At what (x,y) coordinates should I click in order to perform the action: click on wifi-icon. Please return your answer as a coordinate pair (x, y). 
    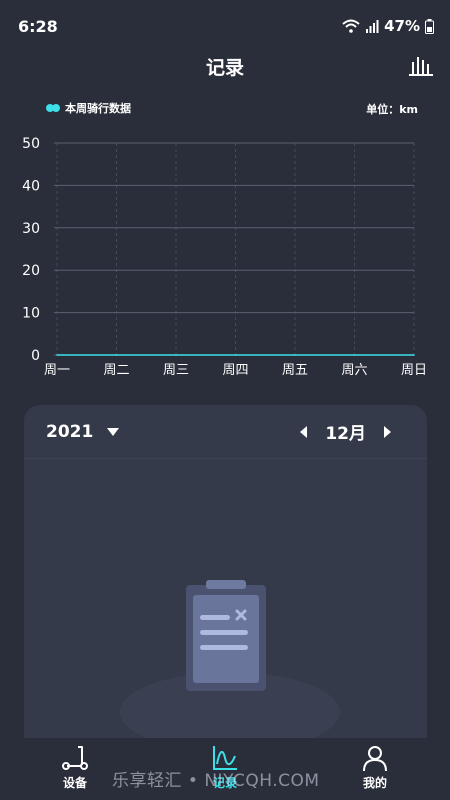
    Looking at the image, I should click on (351, 26).